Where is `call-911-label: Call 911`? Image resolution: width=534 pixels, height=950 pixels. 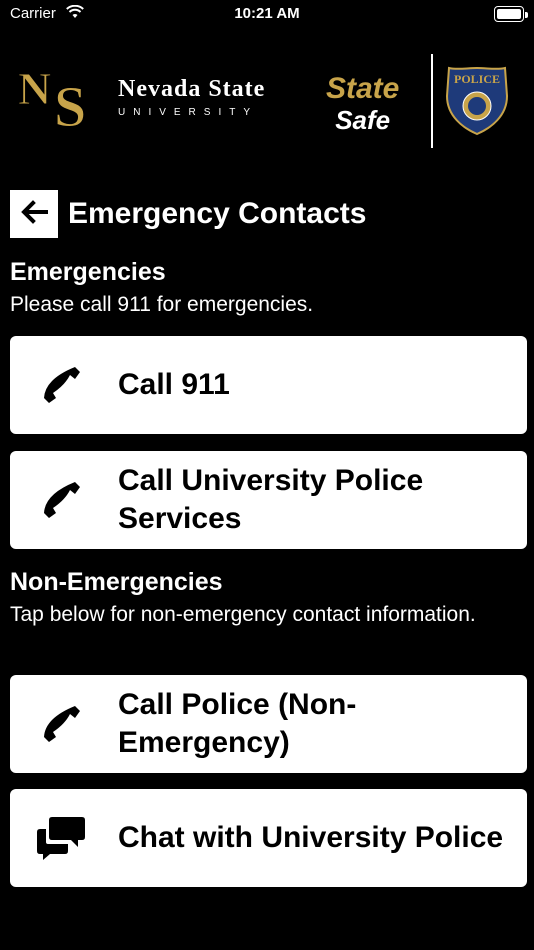 call-911-label: Call 911 is located at coordinates (174, 384).